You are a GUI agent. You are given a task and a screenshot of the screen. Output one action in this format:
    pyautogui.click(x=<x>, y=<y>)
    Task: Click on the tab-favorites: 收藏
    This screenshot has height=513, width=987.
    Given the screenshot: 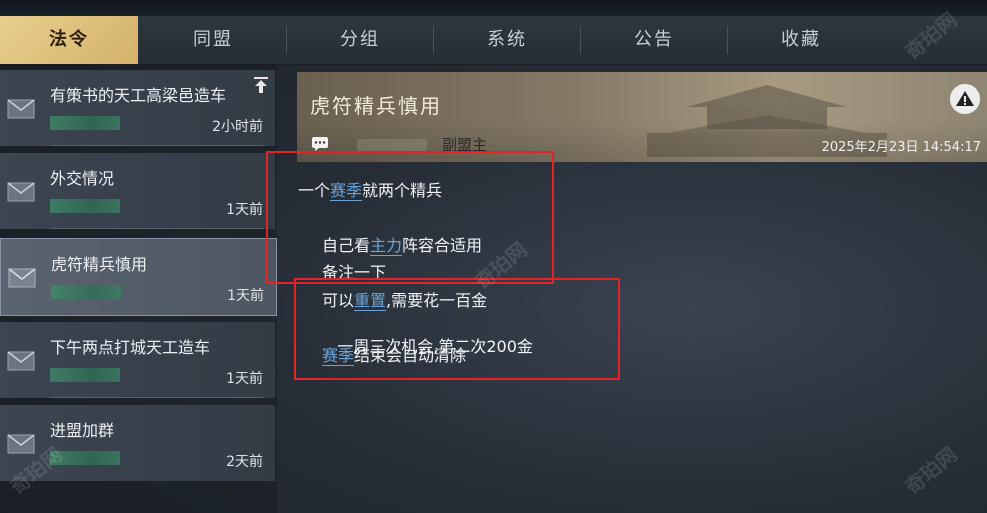 What is the action you would take?
    pyautogui.click(x=801, y=40)
    